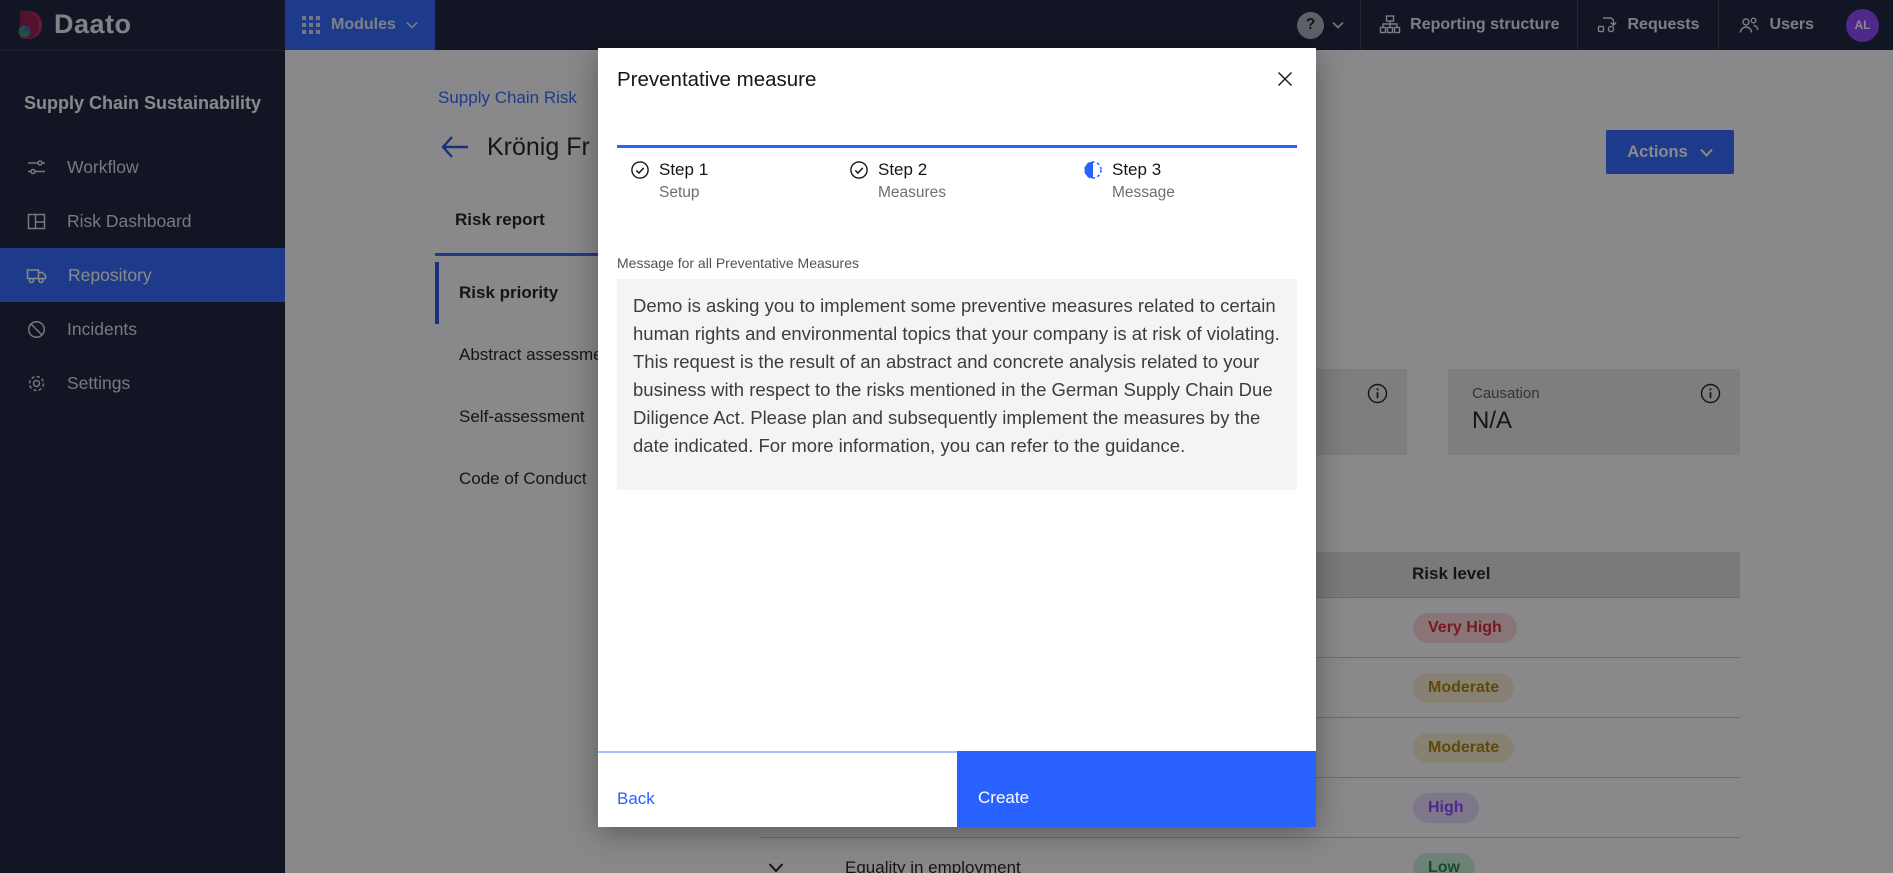  I want to click on create-button: Create, so click(1136, 789).